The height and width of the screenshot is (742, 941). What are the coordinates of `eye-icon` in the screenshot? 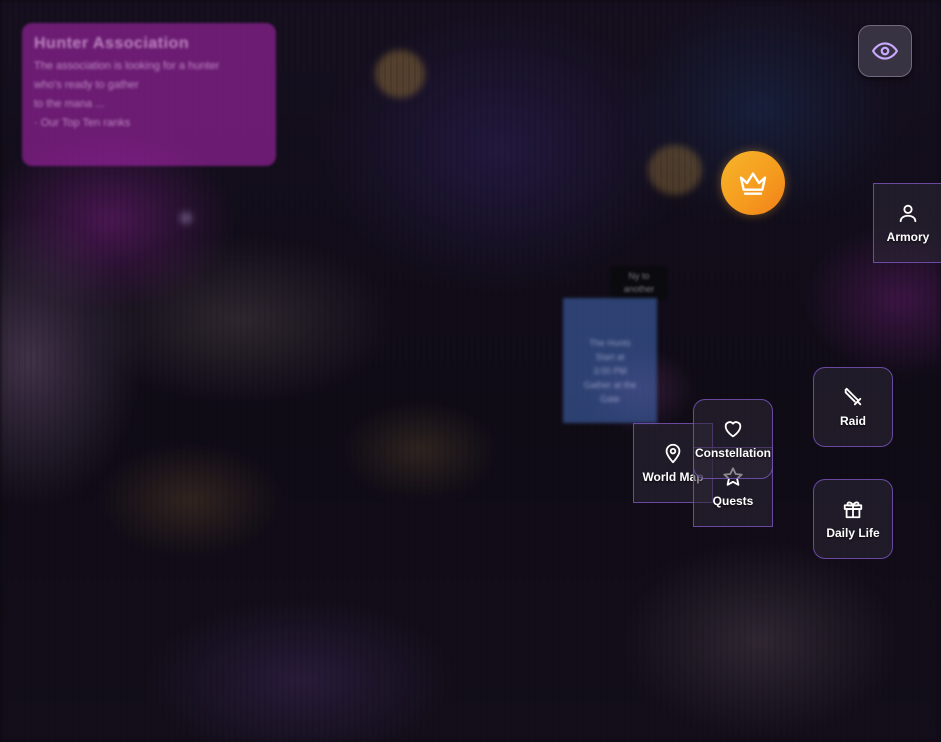 It's located at (885, 51).